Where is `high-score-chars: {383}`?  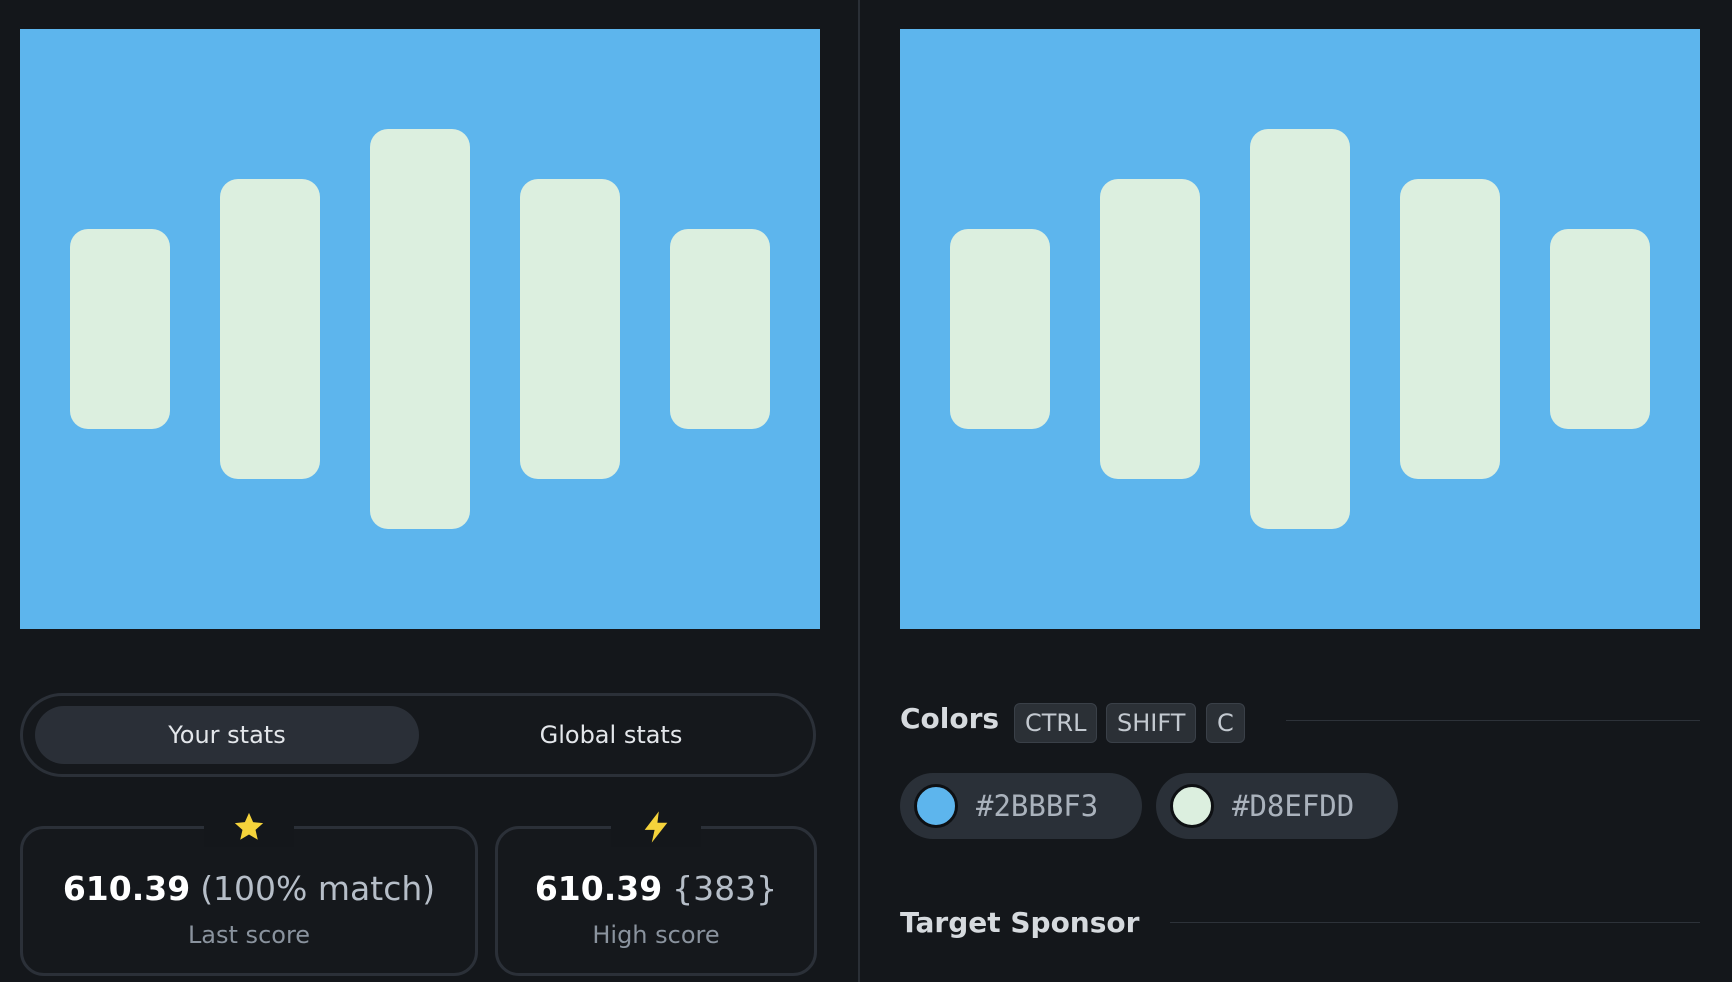 high-score-chars: {383} is located at coordinates (725, 888).